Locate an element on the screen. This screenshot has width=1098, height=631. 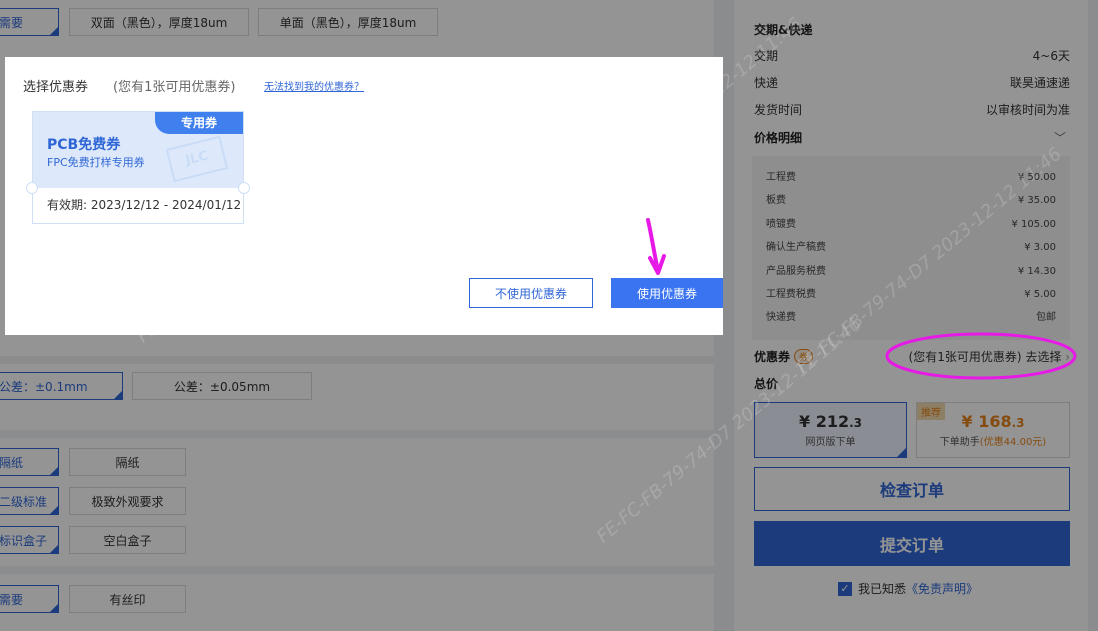
cannot-find-coupon-link: 无法找到我的优惠券？ is located at coordinates (314, 85).